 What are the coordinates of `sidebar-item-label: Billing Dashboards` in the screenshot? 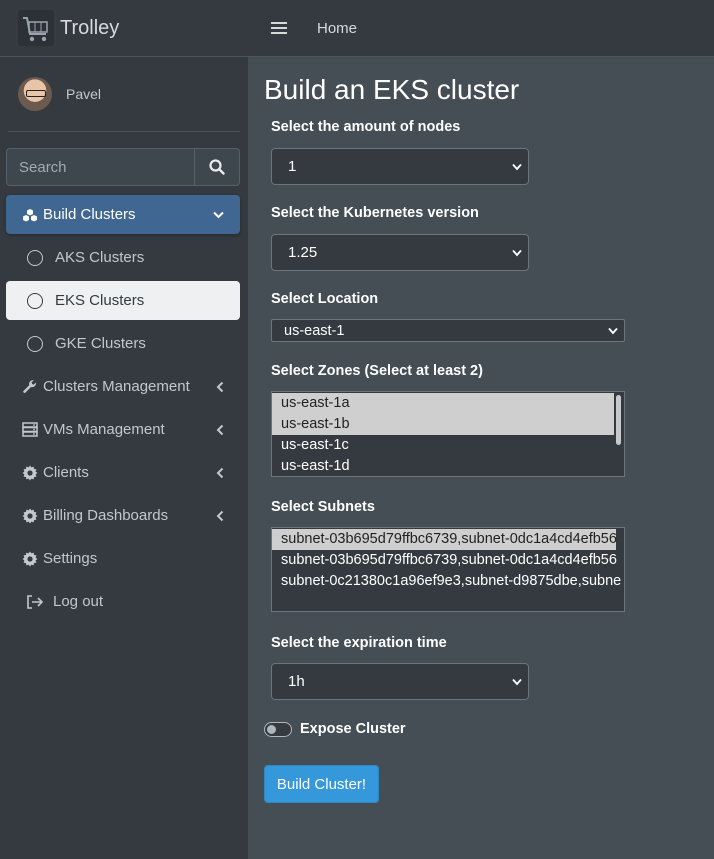 It's located at (106, 515).